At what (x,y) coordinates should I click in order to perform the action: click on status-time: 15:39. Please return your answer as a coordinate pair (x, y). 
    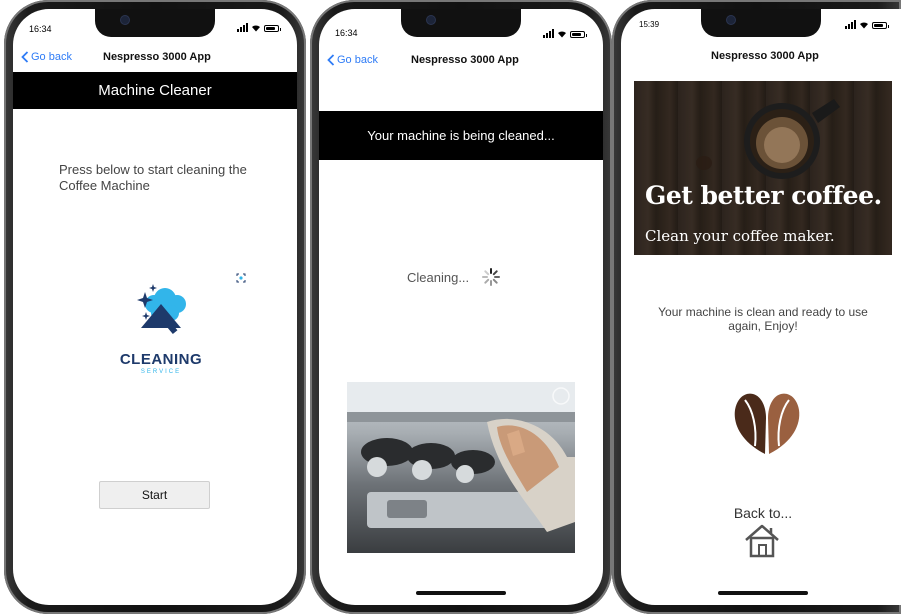
    Looking at the image, I should click on (649, 24).